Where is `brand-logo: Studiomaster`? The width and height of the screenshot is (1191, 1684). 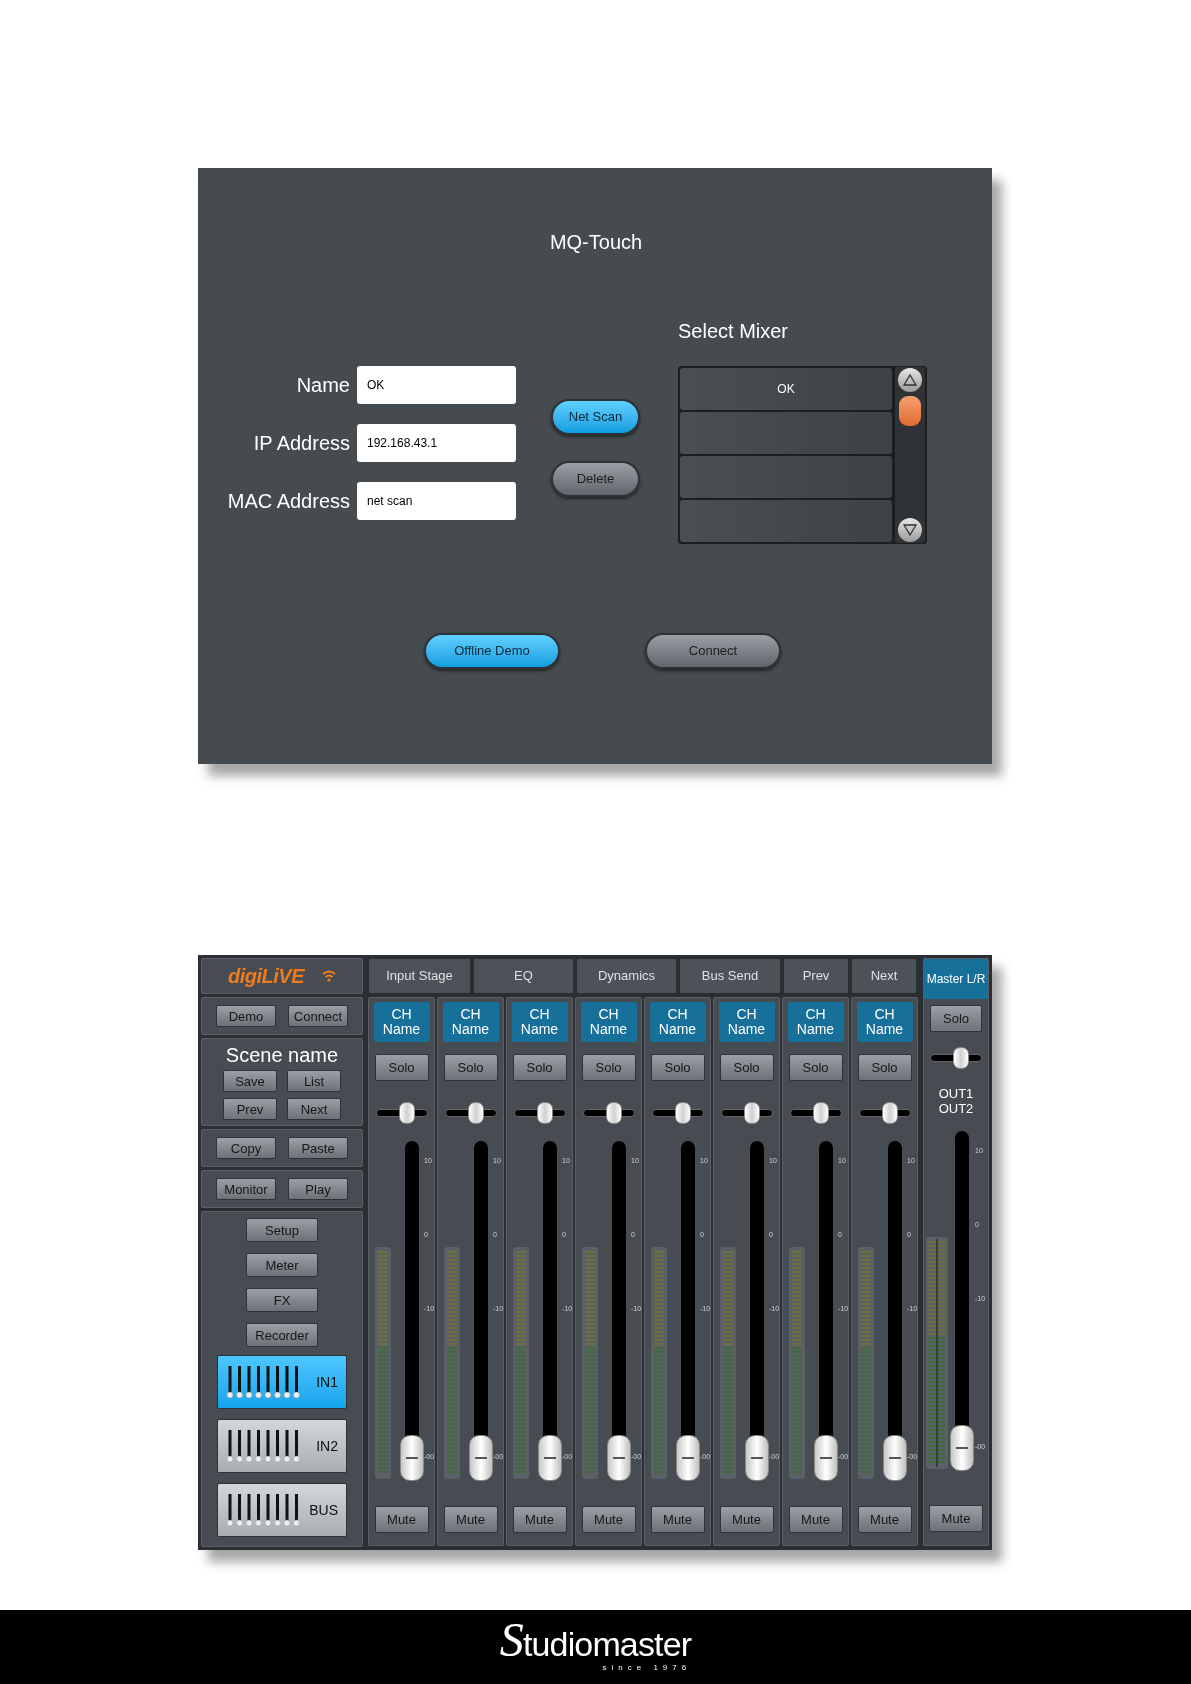
brand-logo: Studiomaster is located at coordinates (595, 1642).